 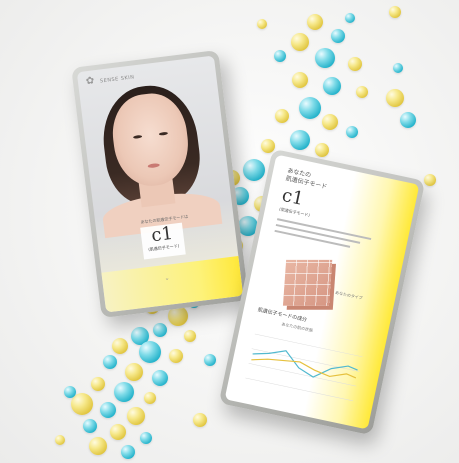 What do you see at coordinates (293, 197) in the screenshot?
I see `result-code-large: c1` at bounding box center [293, 197].